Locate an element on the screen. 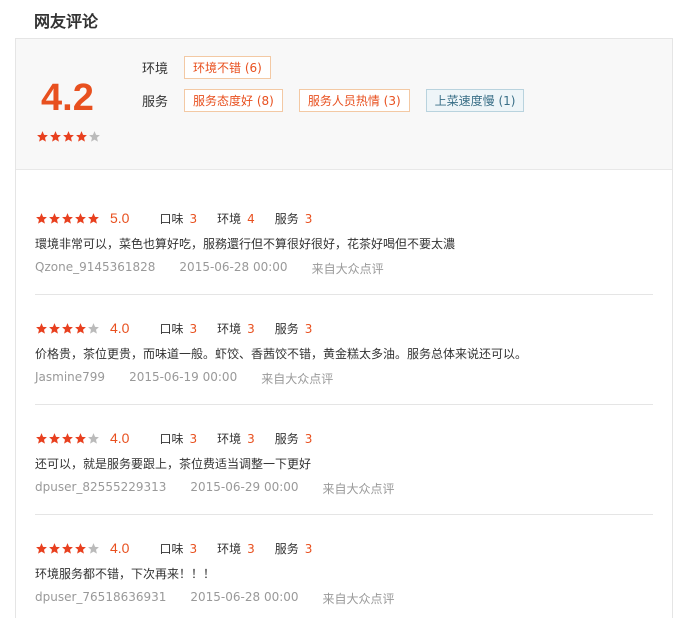 This screenshot has width=688, height=618. review-date: 2015-06-29 00:00 is located at coordinates (244, 487).